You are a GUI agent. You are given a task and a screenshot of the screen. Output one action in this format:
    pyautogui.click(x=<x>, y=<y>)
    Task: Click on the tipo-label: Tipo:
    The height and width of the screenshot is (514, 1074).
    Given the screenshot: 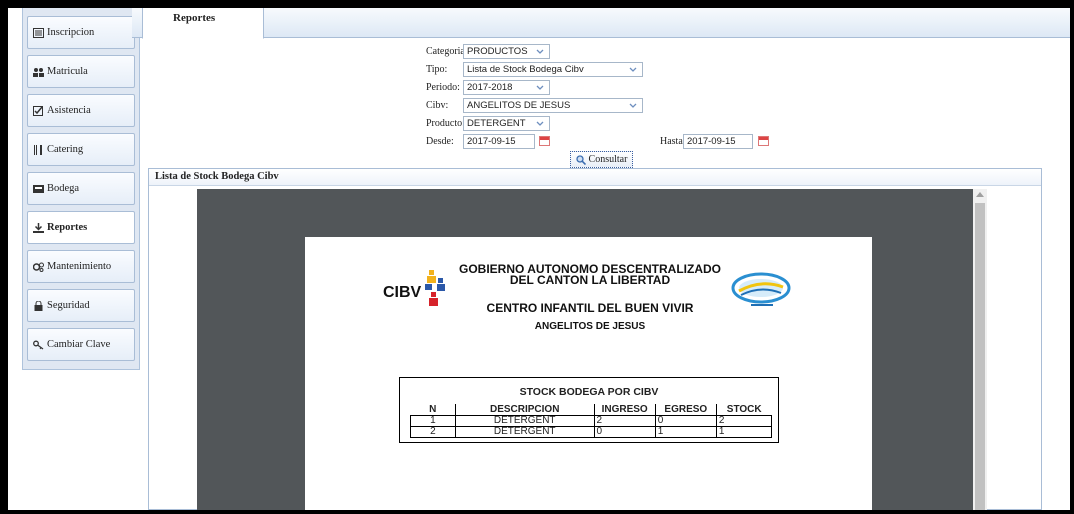 What is the action you would take?
    pyautogui.click(x=437, y=69)
    